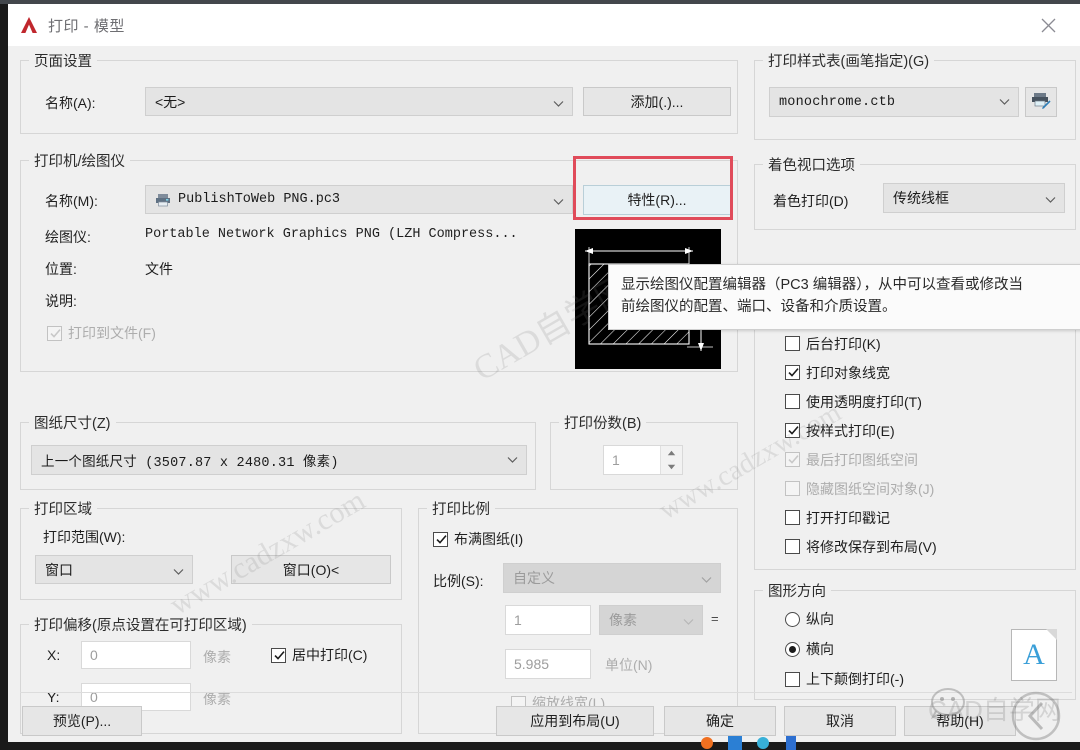 The height and width of the screenshot is (750, 1080). What do you see at coordinates (330, 655) in the screenshot?
I see `center-plot-label: 居中打印(C)` at bounding box center [330, 655].